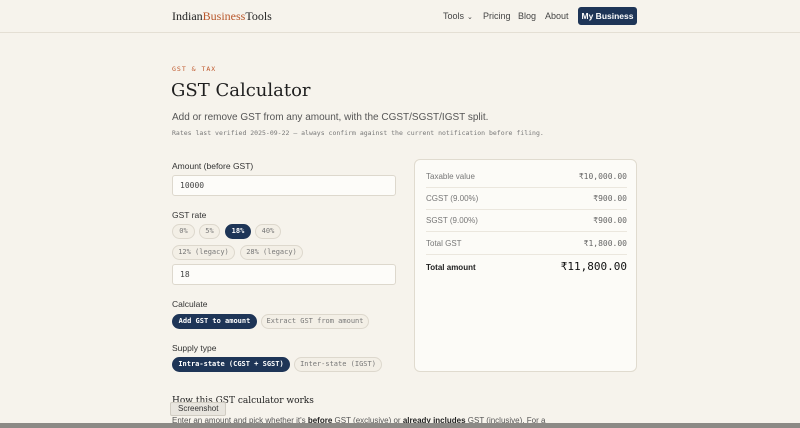 Image resolution: width=800 pixels, height=428 pixels. What do you see at coordinates (183, 231) in the screenshot?
I see `rate-pill-0: 0%` at bounding box center [183, 231].